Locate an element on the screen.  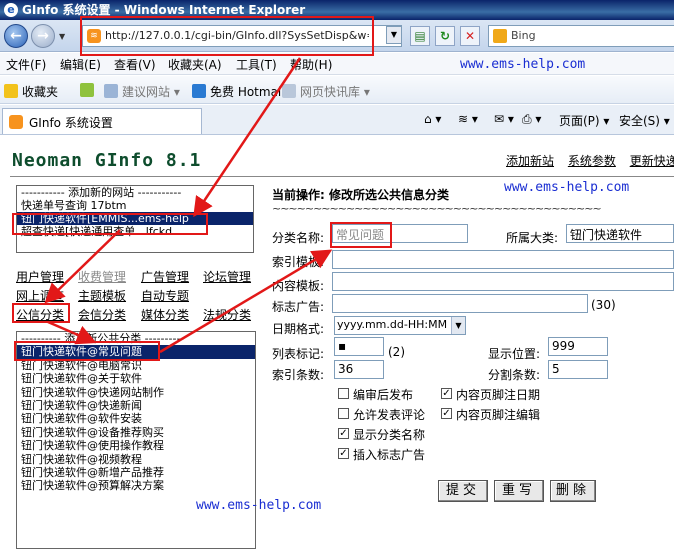
member-category-link: 会信分类 is located at coordinates (102, 314).